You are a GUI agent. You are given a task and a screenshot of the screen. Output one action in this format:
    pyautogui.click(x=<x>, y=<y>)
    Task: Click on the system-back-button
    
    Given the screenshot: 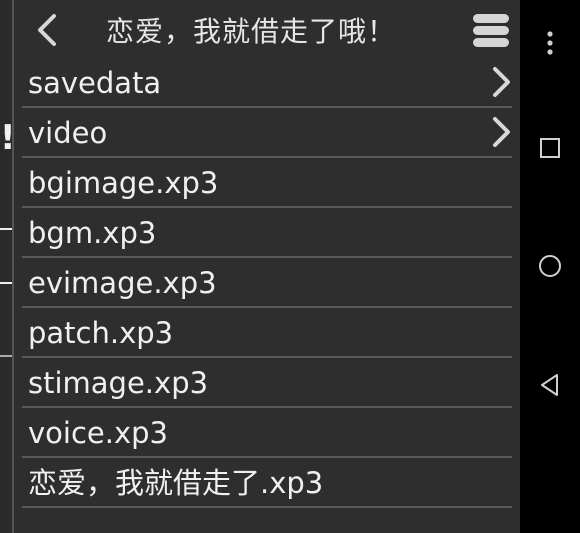 What is the action you would take?
    pyautogui.click(x=550, y=385)
    